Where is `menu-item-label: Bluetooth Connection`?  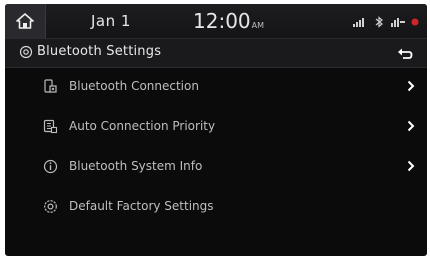 menu-item-label: Bluetooth Connection is located at coordinates (134, 86).